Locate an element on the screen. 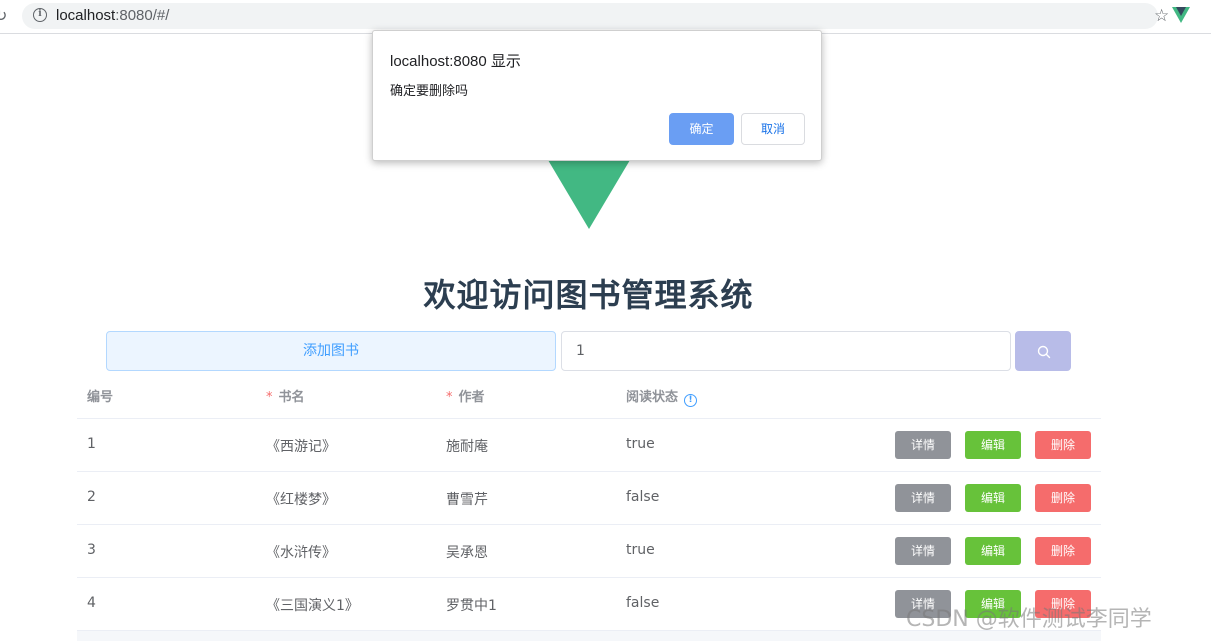 The width and height of the screenshot is (1211, 641). browser-toolbar: ↻ i localhost:8080/#/ ☆ is located at coordinates (605, 17).